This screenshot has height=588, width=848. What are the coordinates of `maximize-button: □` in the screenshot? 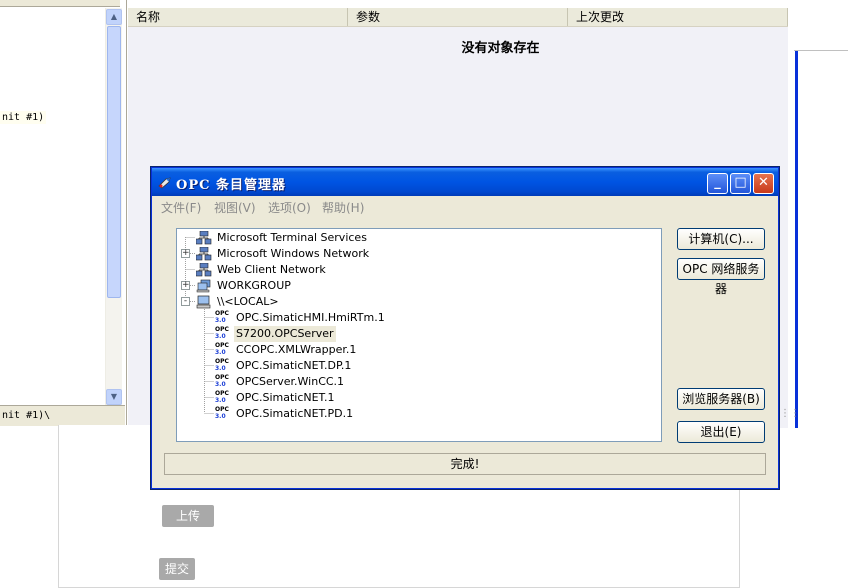 It's located at (740, 183).